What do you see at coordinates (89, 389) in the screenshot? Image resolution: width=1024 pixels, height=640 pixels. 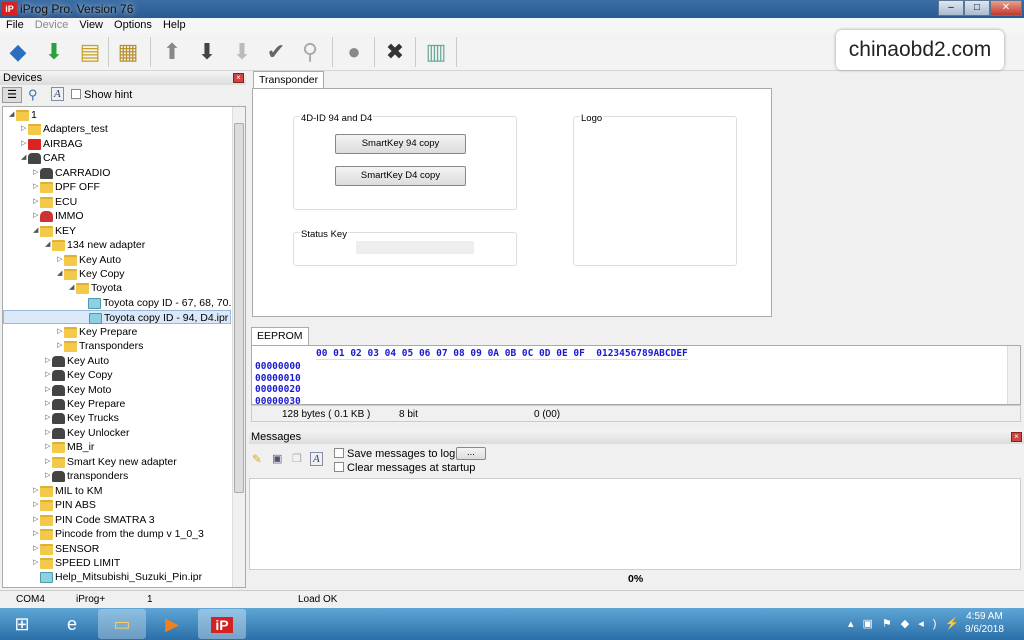 I see `tree-item-label: Key Moto` at bounding box center [89, 389].